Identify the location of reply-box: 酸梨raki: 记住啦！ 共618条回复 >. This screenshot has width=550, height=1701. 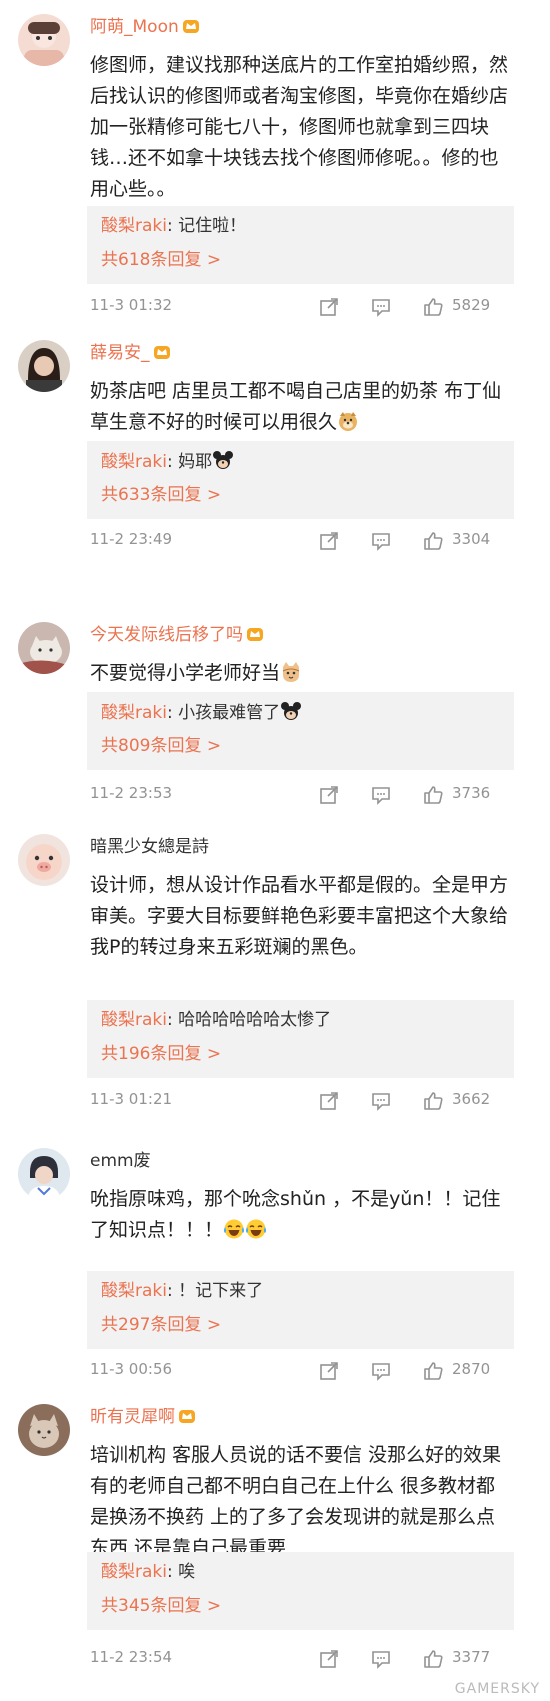
(300, 245).